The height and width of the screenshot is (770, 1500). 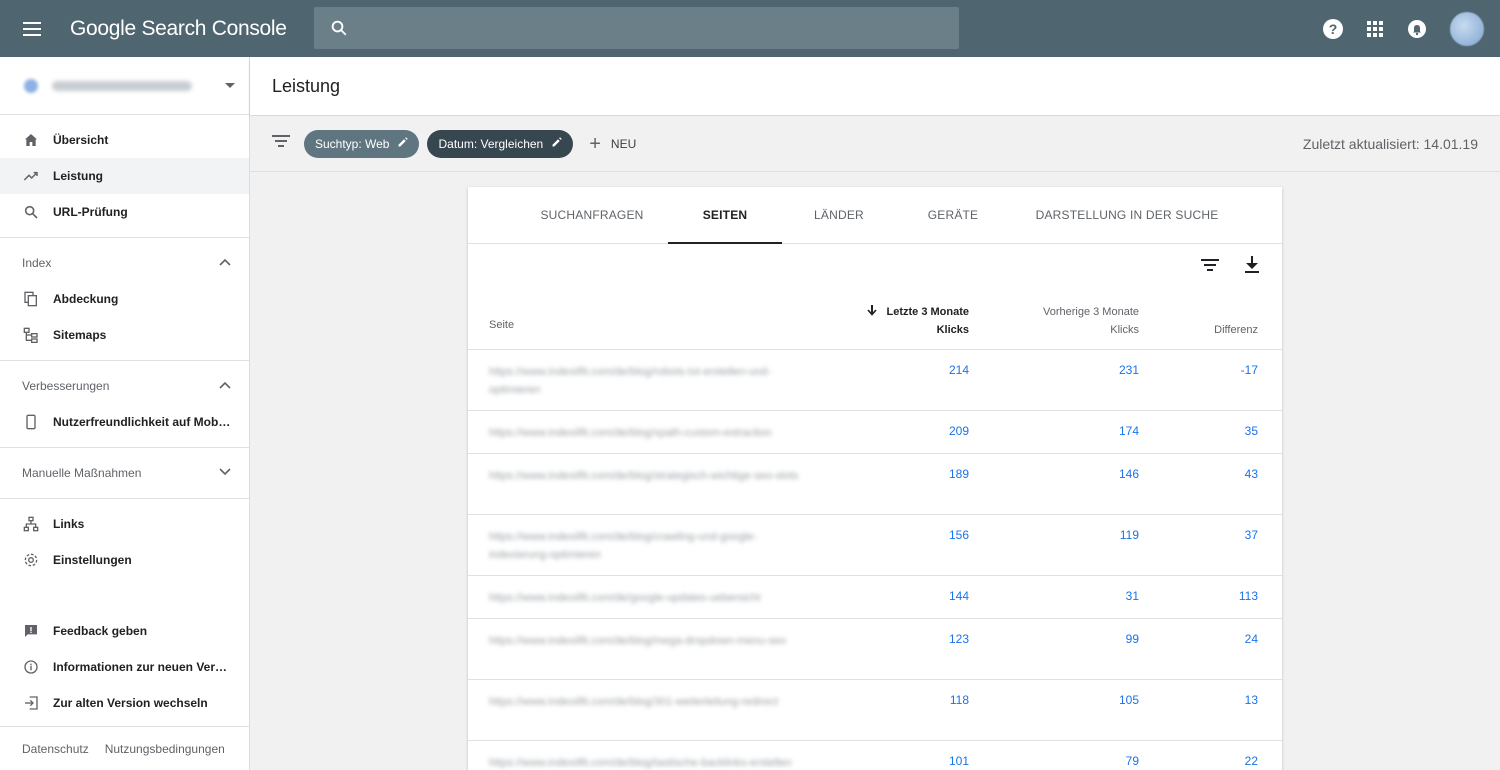 I want to click on column-header-difference: Differenz, so click(x=1198, y=330).